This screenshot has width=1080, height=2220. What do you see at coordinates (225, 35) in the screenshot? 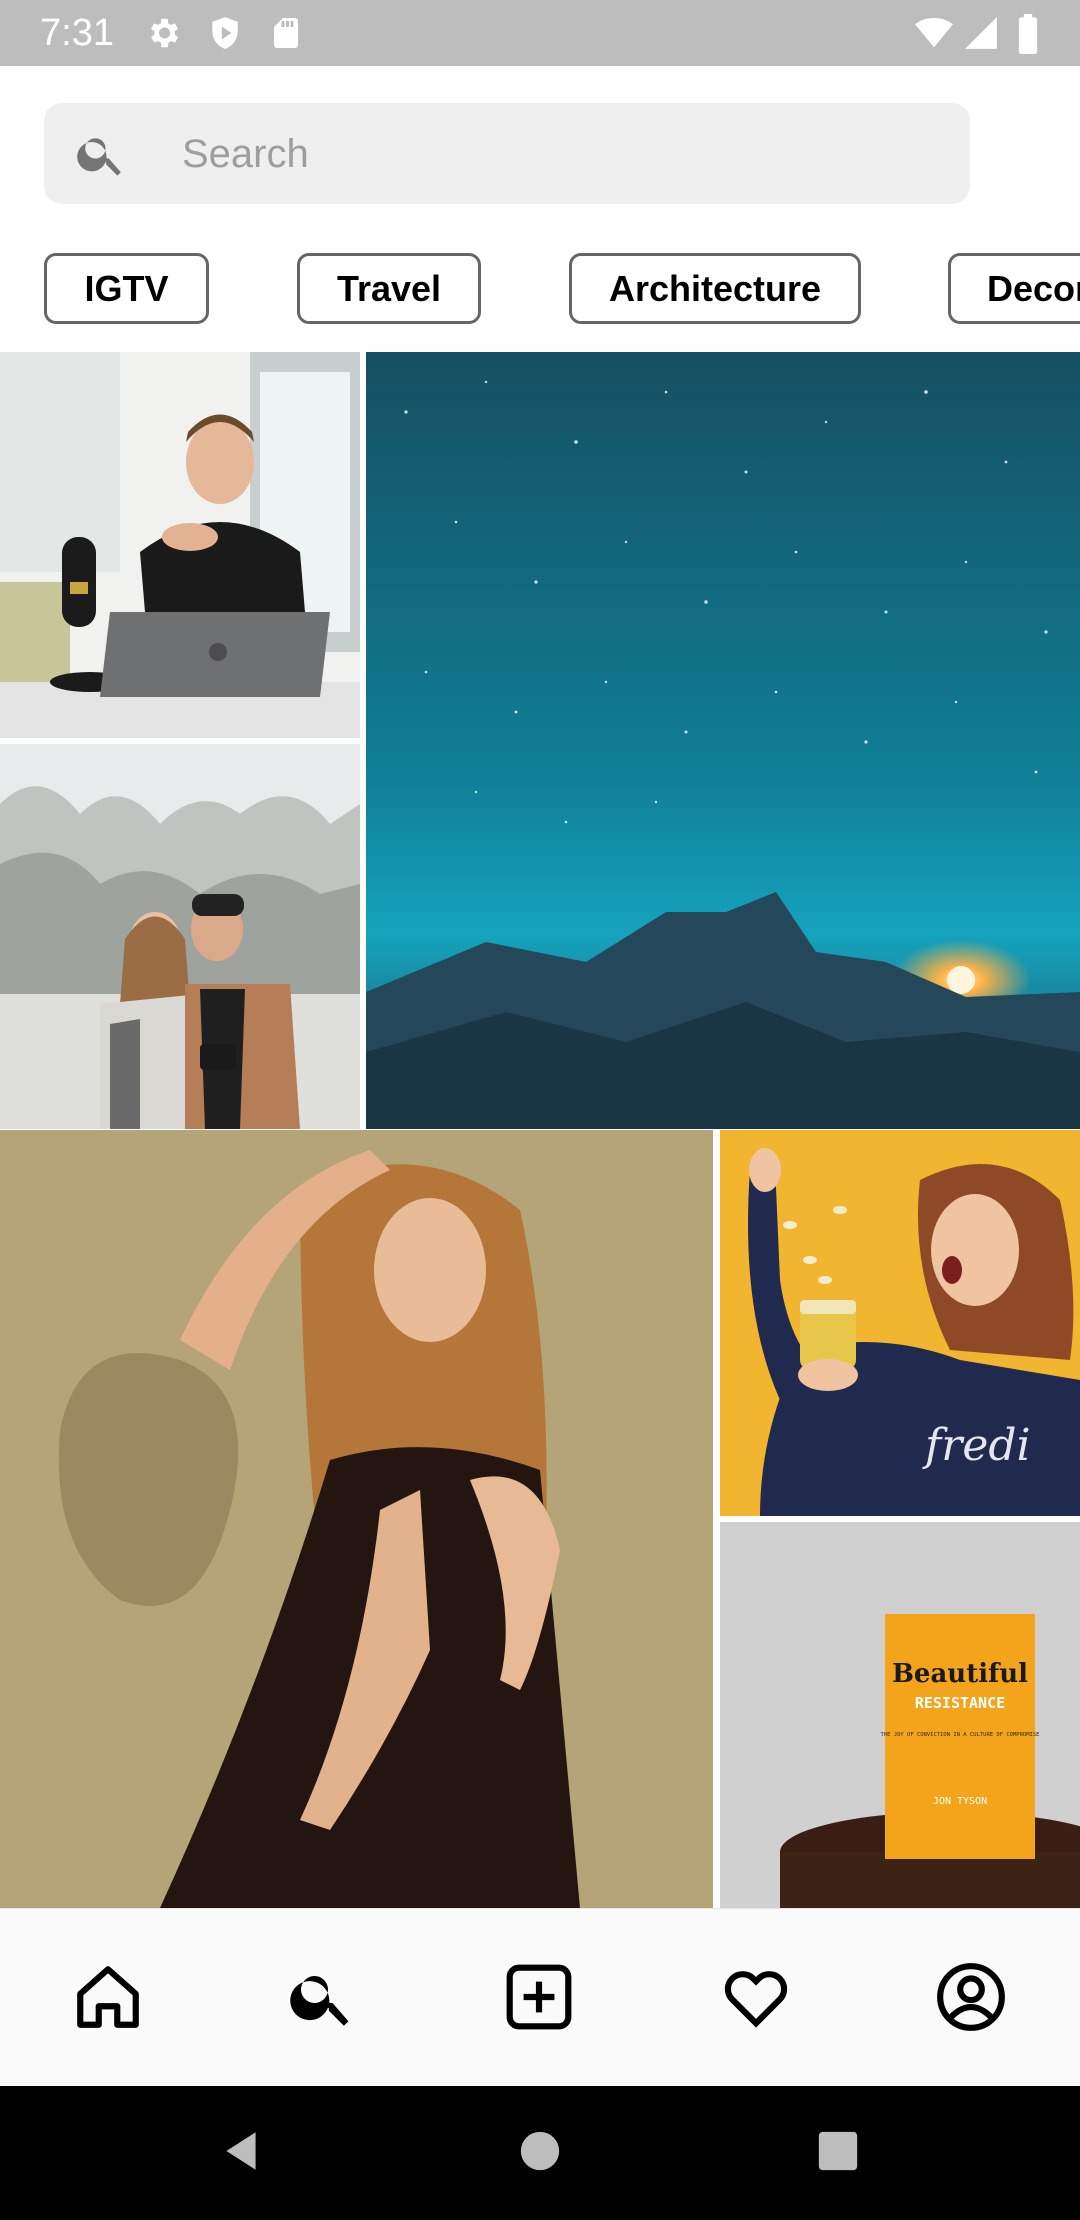
I see `play-protect-icon` at bounding box center [225, 35].